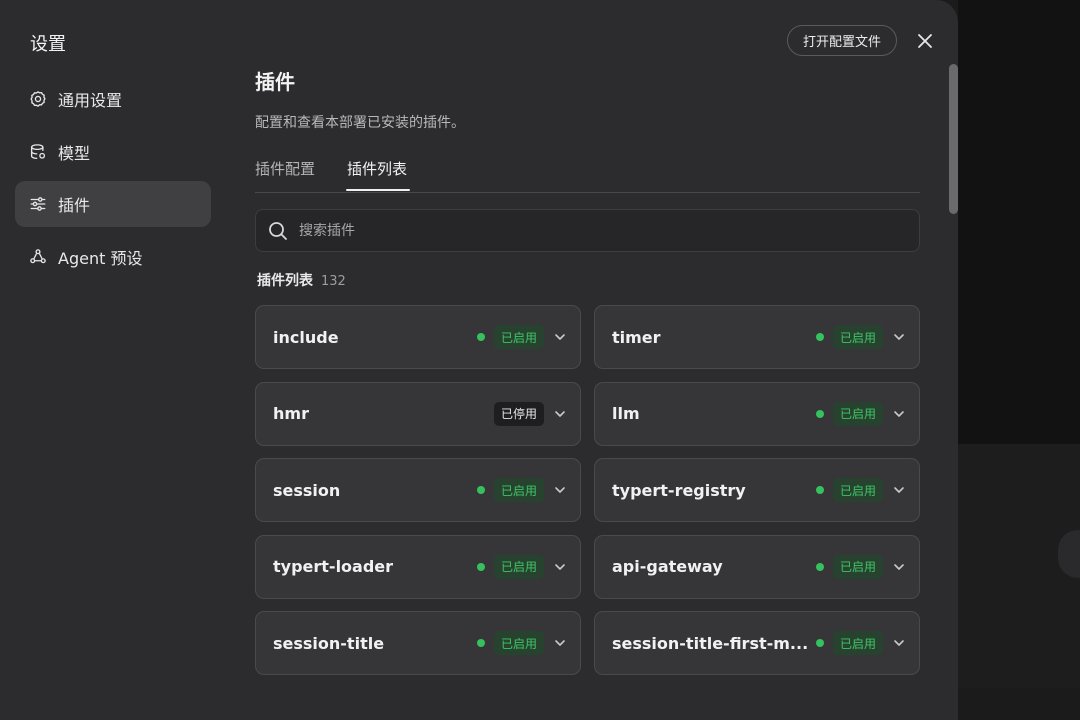 The width and height of the screenshot is (1080, 720). Describe the element at coordinates (278, 231) in the screenshot. I see `search-icon` at that location.